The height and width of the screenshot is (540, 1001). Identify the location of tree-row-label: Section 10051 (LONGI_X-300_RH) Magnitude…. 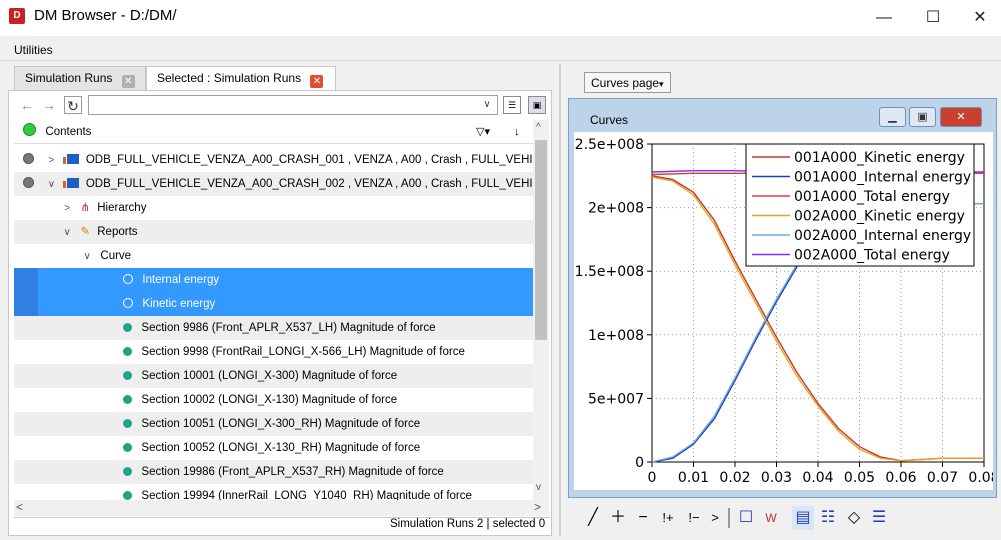
(281, 424).